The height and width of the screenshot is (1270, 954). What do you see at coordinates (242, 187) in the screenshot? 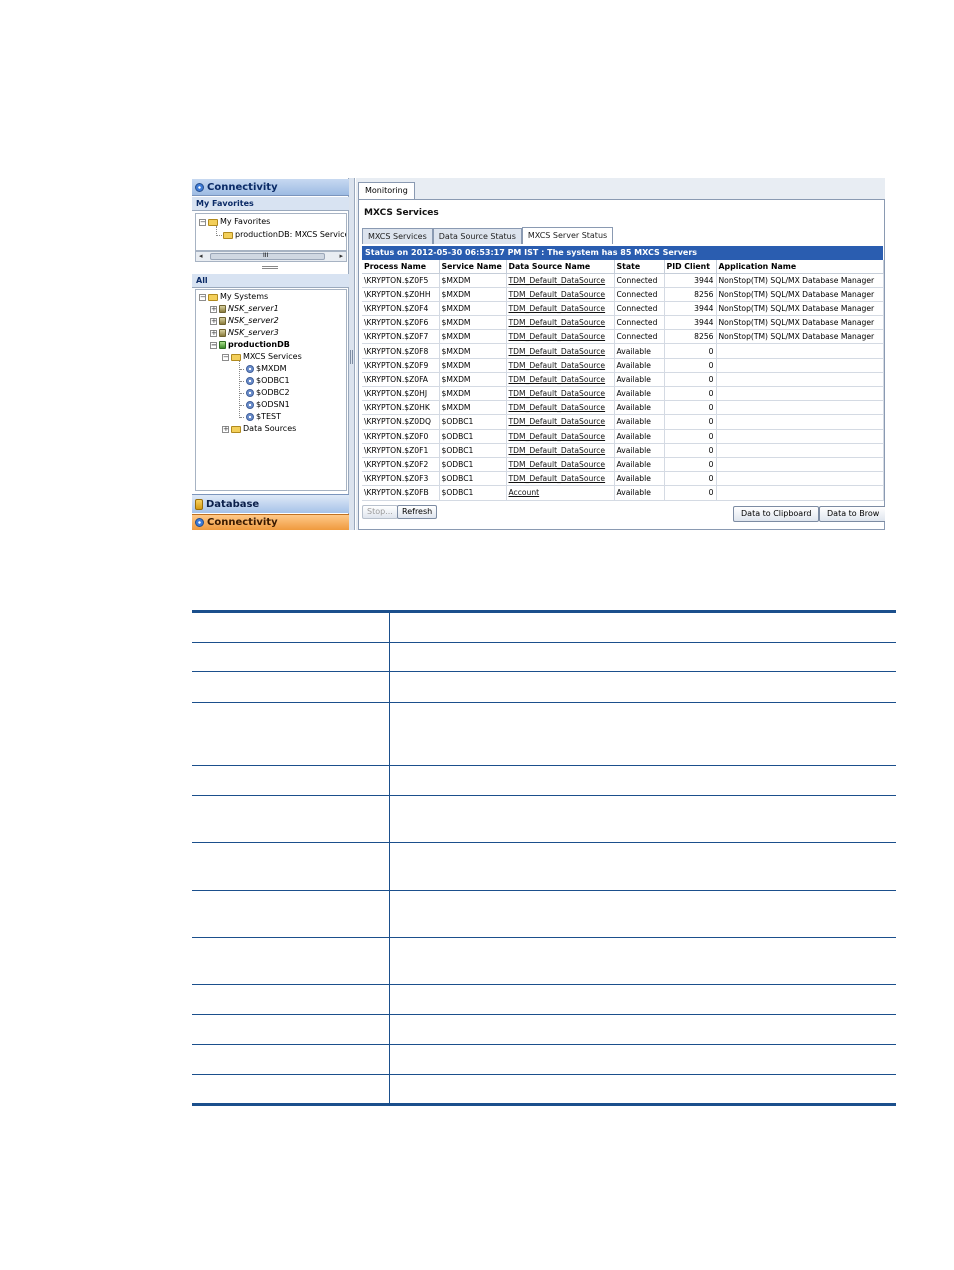
I see `connectivity-header-label: Connectivity` at bounding box center [242, 187].